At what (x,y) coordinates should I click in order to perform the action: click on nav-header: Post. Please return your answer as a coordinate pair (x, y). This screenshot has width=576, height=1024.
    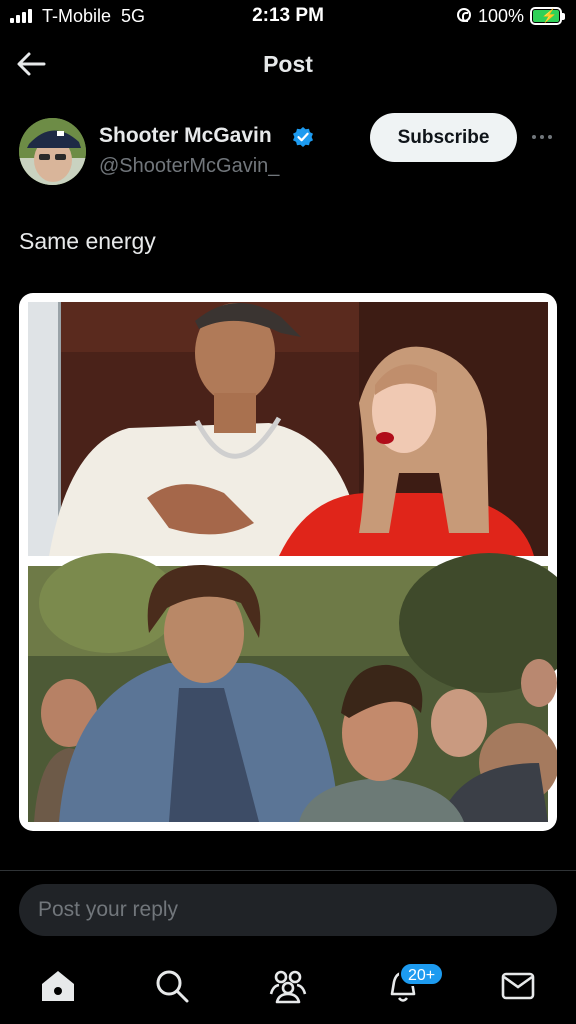
    Looking at the image, I should click on (288, 65).